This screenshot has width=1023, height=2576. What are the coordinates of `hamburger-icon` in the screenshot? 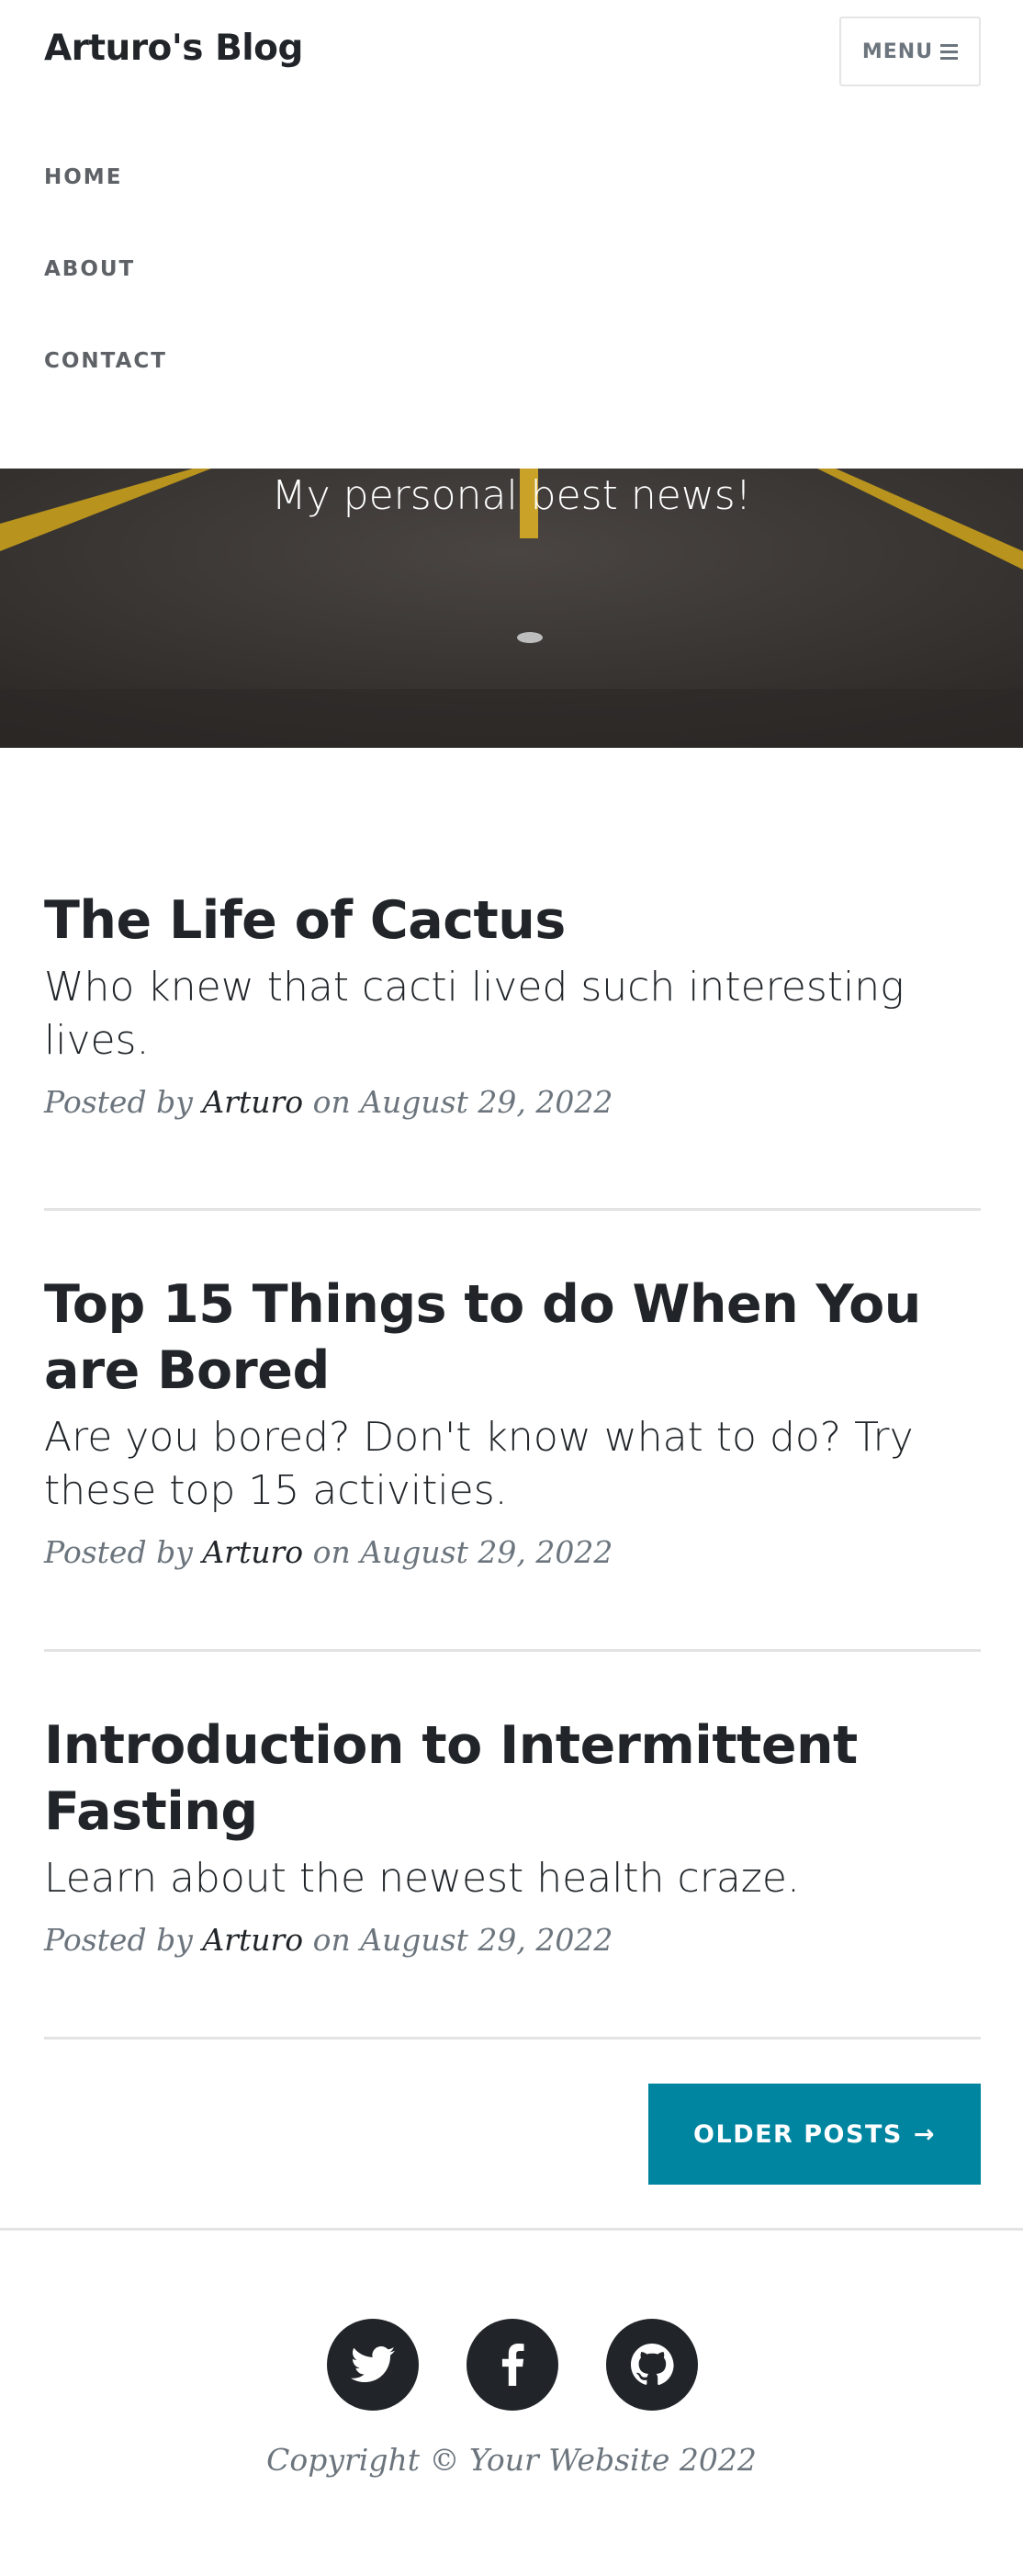 It's located at (950, 51).